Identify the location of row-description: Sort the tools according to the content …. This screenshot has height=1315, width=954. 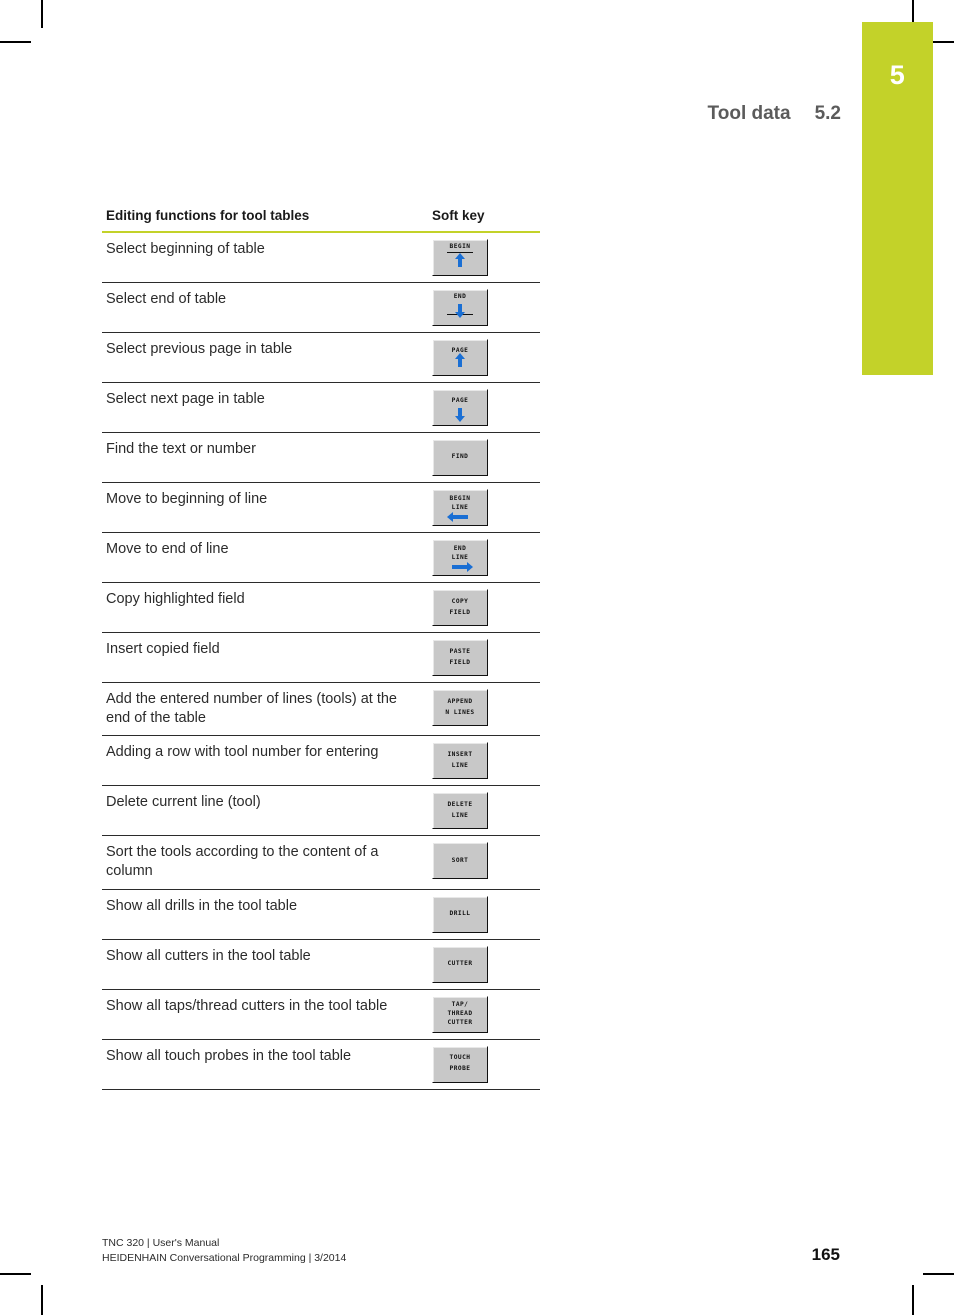
(267, 862).